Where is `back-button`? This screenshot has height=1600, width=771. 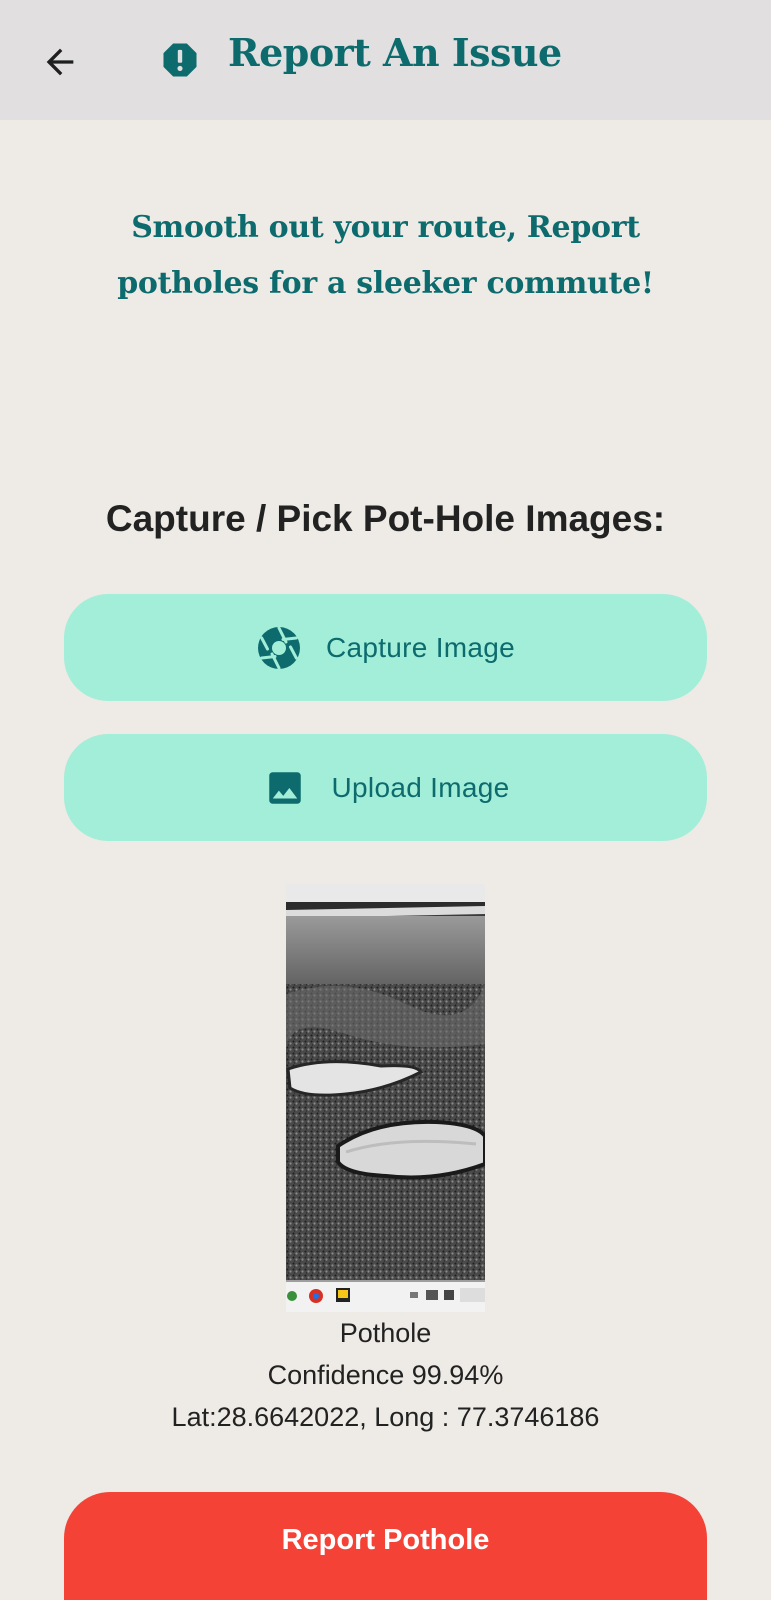 back-button is located at coordinates (60, 62).